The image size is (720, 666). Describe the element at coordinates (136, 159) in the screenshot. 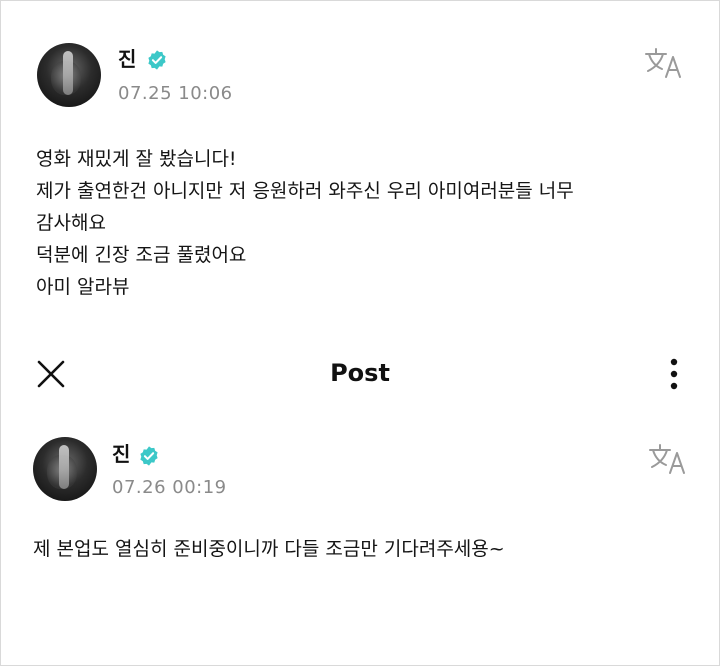

I see `post-line: 영화 재밌게 잘 봤습니다!` at that location.